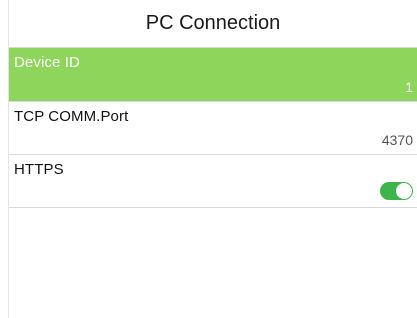 The width and height of the screenshot is (417, 318). Describe the element at coordinates (39, 169) in the screenshot. I see `https-label: HTTPS` at that location.